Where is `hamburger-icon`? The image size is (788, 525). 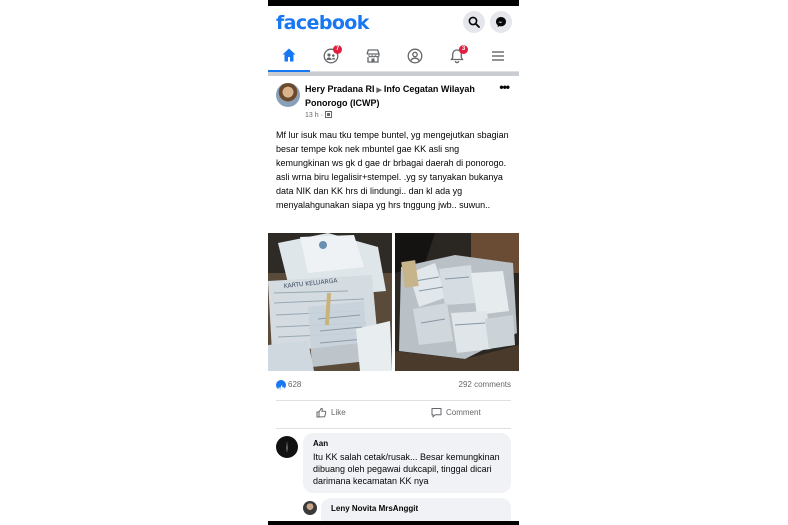 hamburger-icon is located at coordinates (498, 56).